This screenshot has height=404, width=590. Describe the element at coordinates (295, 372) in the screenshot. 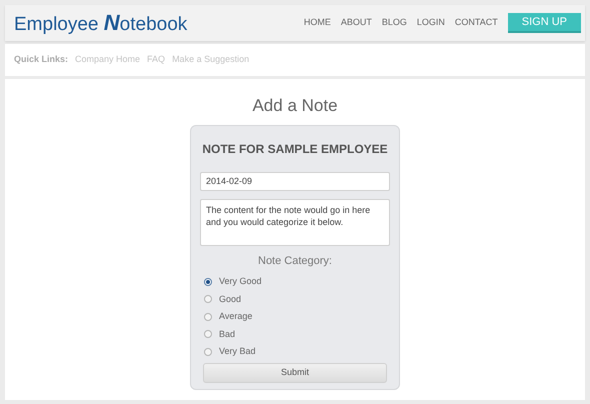

I see `submit-button: Submit` at that location.